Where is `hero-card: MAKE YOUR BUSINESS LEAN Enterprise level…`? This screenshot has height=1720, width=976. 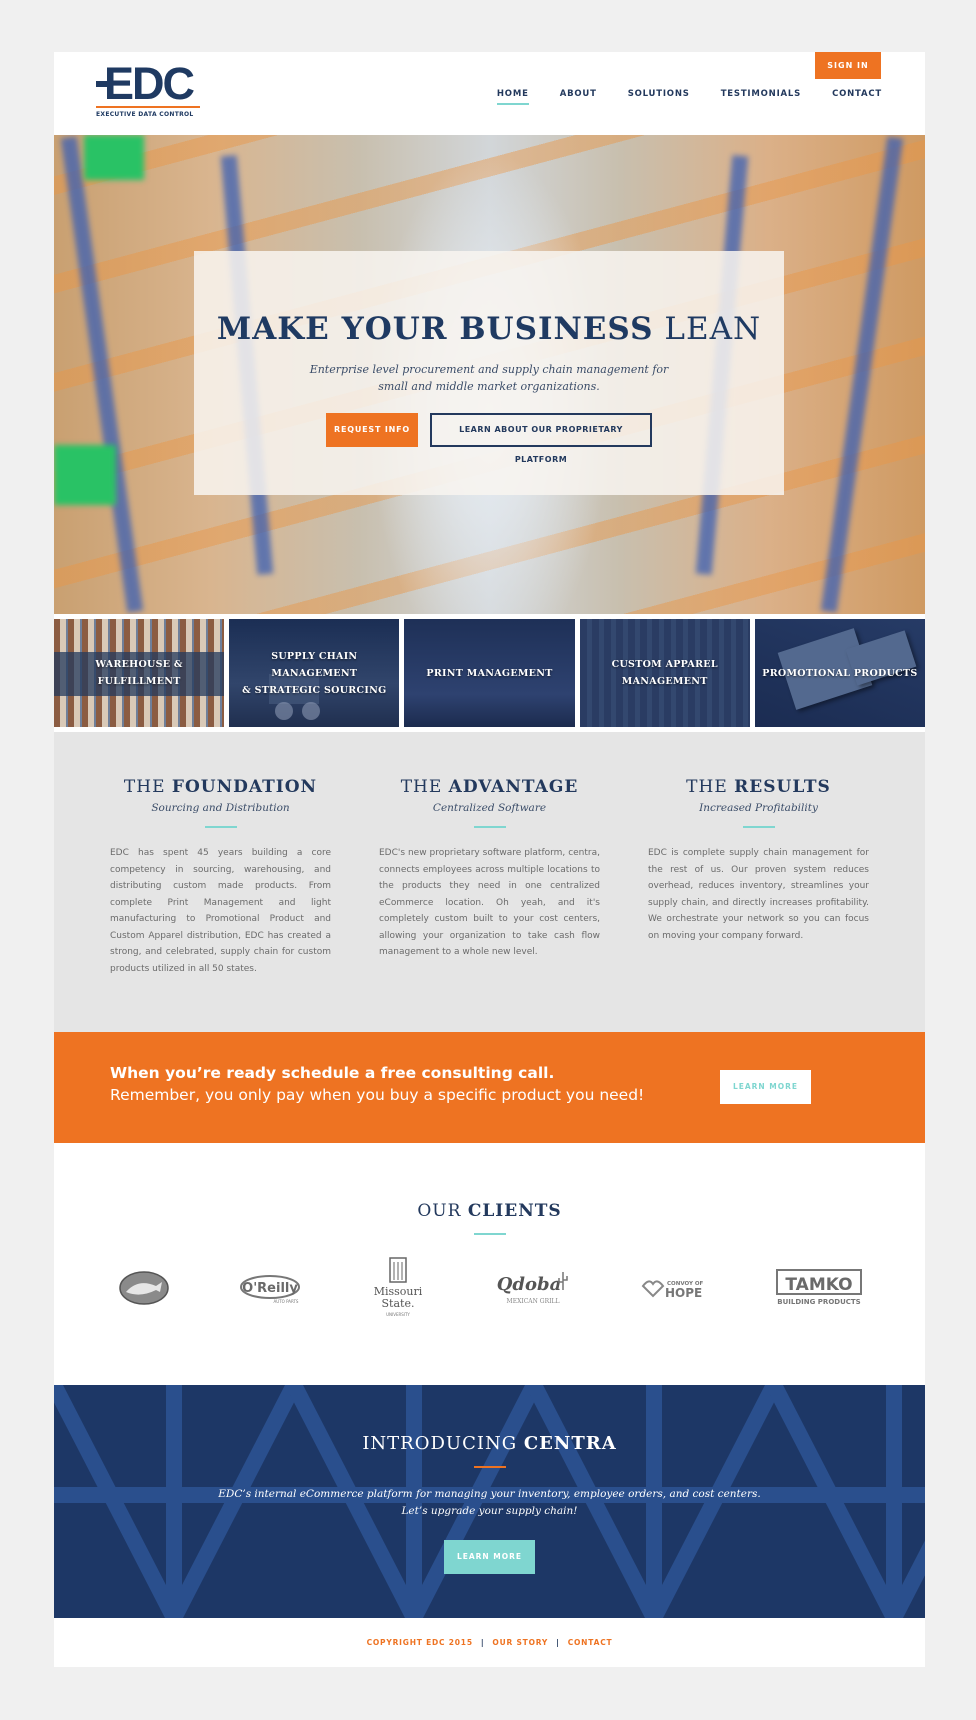 hero-card: MAKE YOUR BUSINESS LEAN Enterprise level… is located at coordinates (489, 373).